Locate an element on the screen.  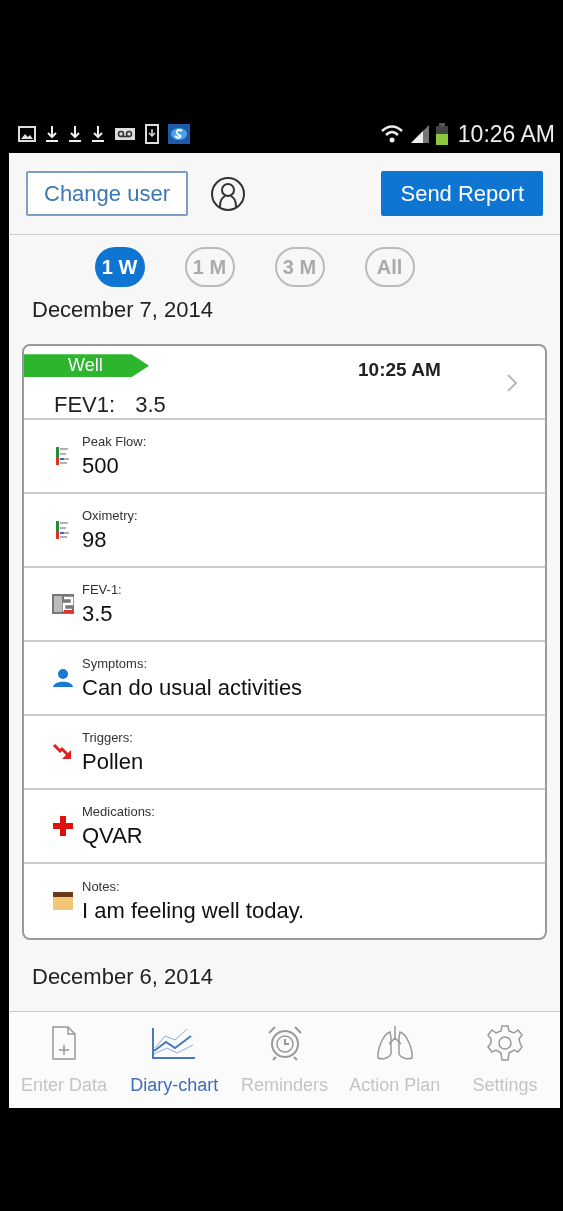
field-value: 98 is located at coordinates (95, 540).